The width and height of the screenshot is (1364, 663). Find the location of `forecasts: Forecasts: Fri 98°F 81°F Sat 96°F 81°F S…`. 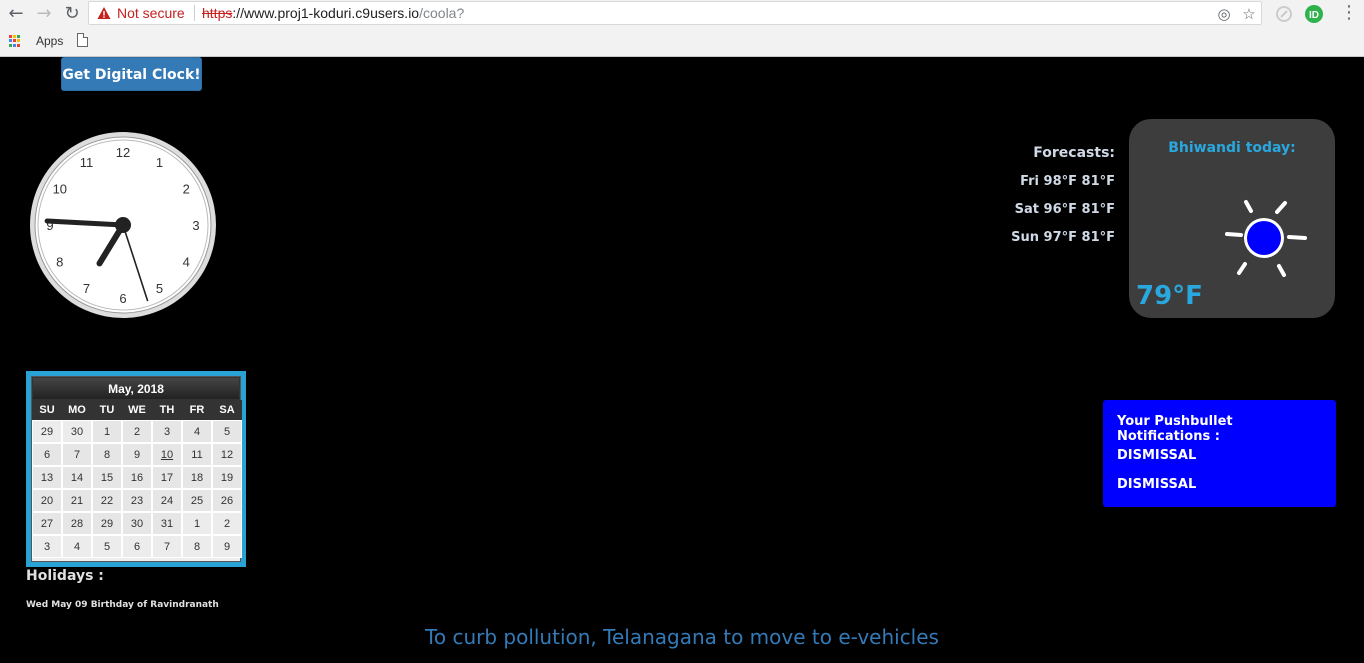

forecasts: Forecasts: Fri 98°F 81°F Sat 96°F 81°F S… is located at coordinates (1047, 201).